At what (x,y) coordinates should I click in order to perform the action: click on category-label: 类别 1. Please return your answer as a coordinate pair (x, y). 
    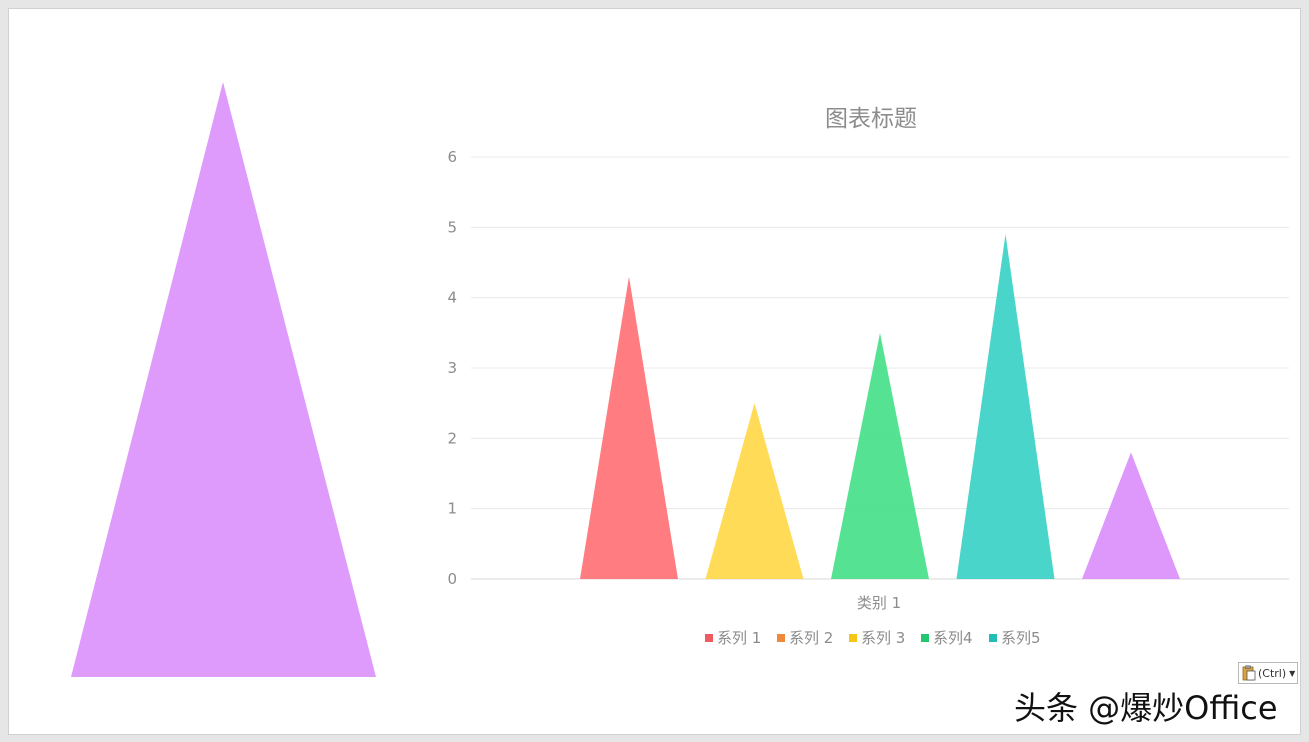
    Looking at the image, I should click on (879, 603).